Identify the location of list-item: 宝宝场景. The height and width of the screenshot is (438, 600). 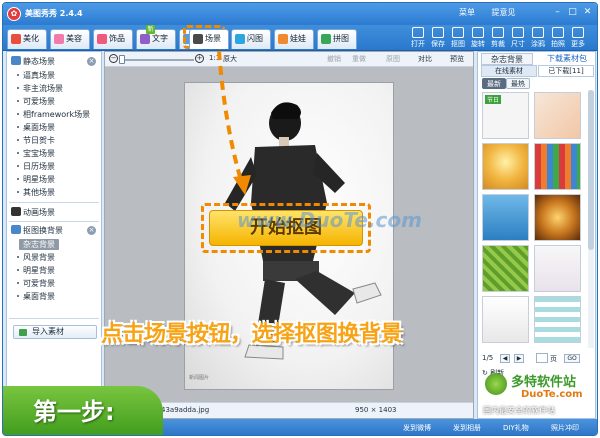
(36, 153).